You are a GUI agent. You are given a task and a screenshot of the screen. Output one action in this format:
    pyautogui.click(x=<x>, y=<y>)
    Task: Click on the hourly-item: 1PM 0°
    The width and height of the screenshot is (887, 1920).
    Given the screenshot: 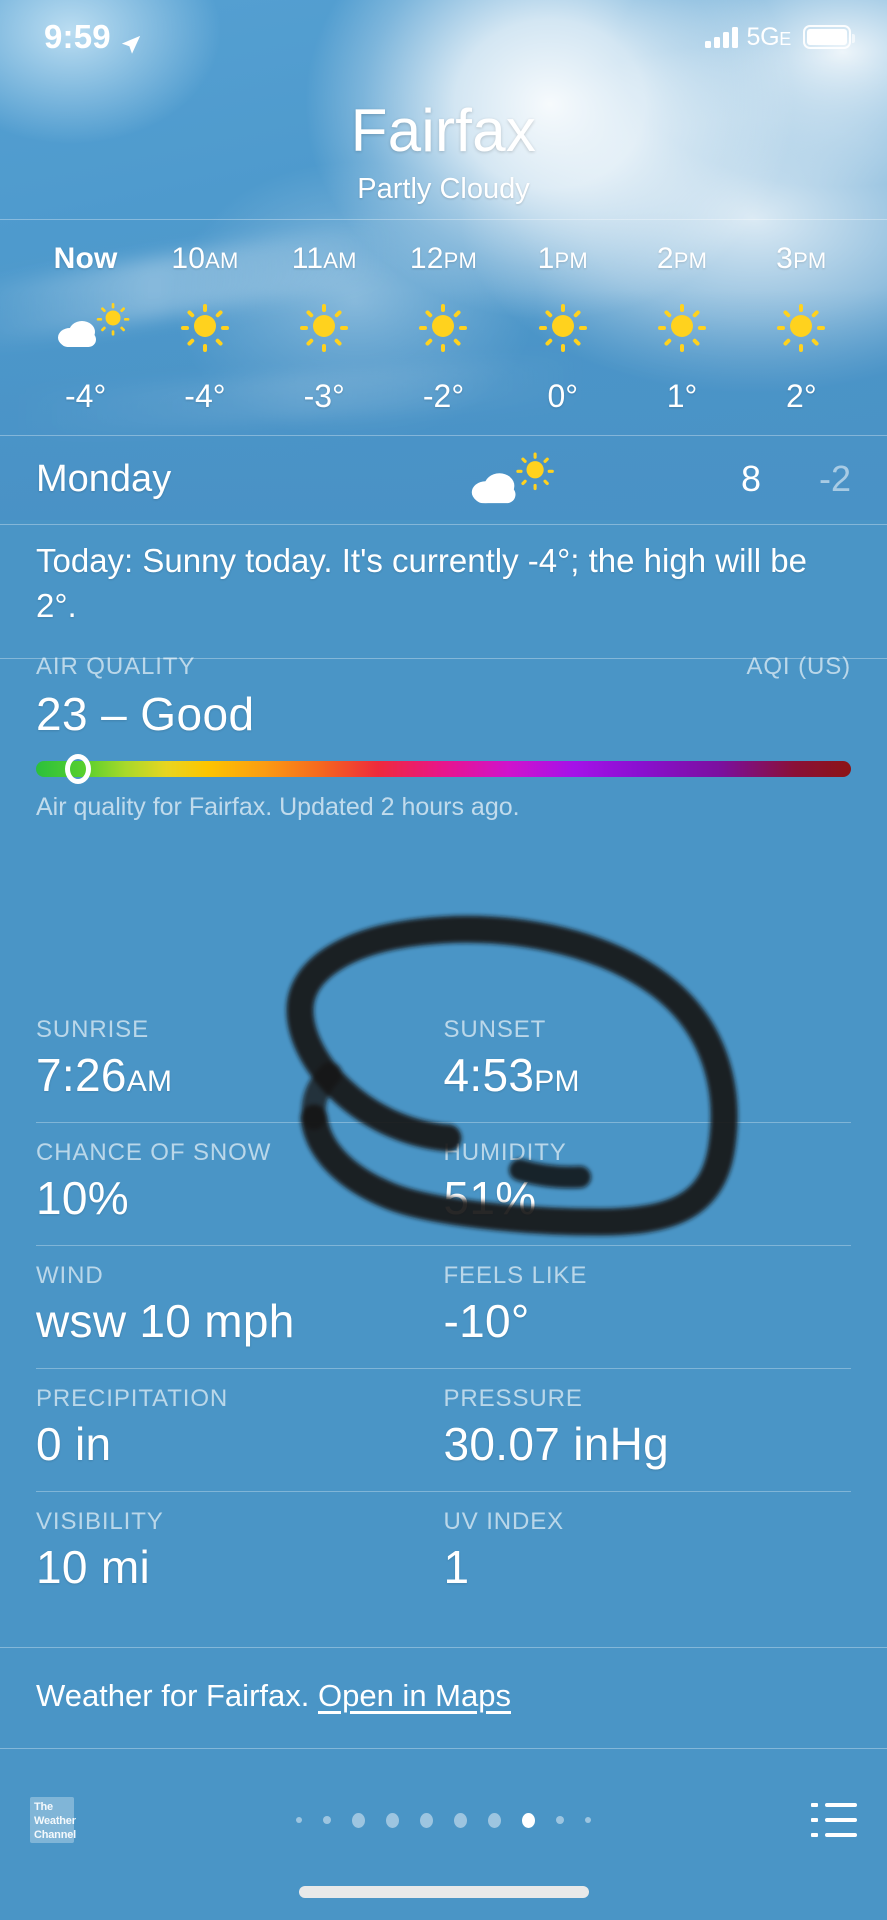 What is the action you would take?
    pyautogui.click(x=562, y=328)
    